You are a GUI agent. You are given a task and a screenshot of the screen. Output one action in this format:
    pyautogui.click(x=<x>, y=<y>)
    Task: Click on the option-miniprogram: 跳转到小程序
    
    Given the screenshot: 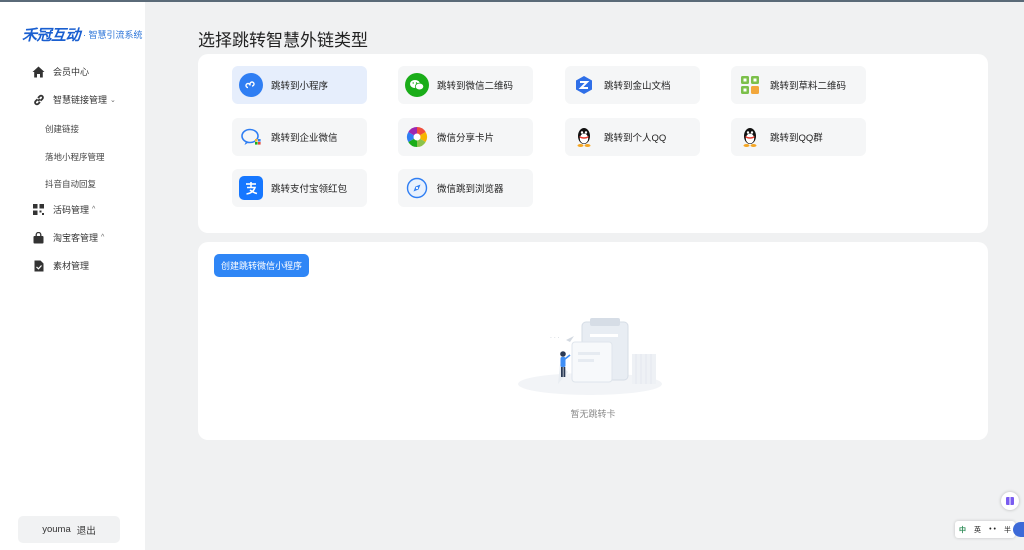 What is the action you would take?
    pyautogui.click(x=299, y=85)
    